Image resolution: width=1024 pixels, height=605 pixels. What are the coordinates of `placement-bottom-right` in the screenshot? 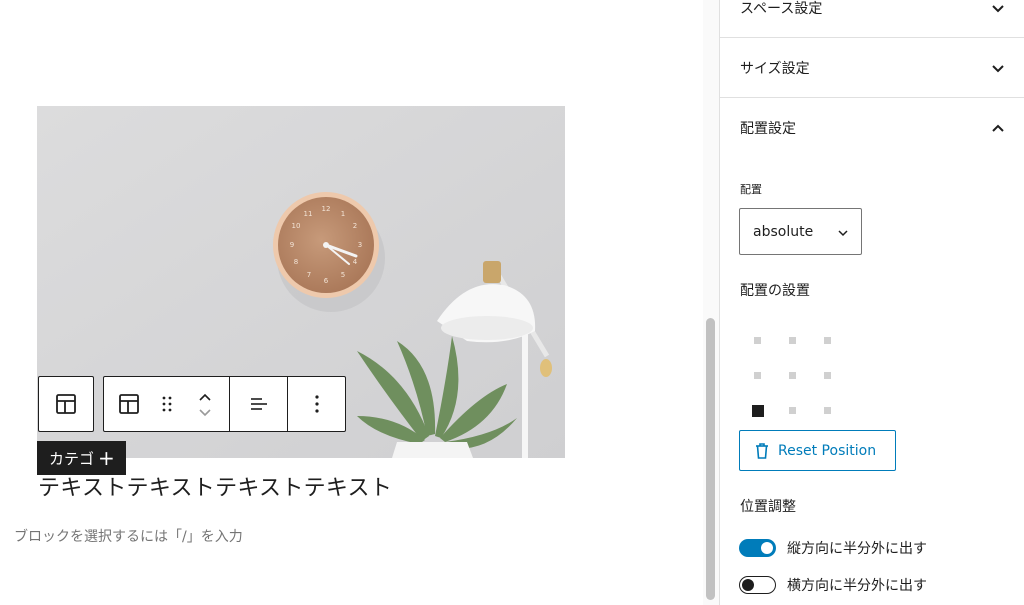 It's located at (827, 410).